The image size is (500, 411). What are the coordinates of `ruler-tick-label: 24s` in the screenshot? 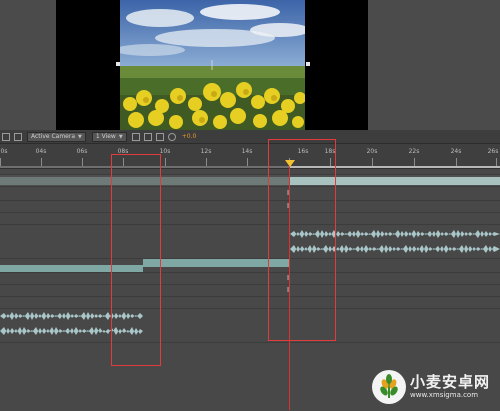 It's located at (456, 151).